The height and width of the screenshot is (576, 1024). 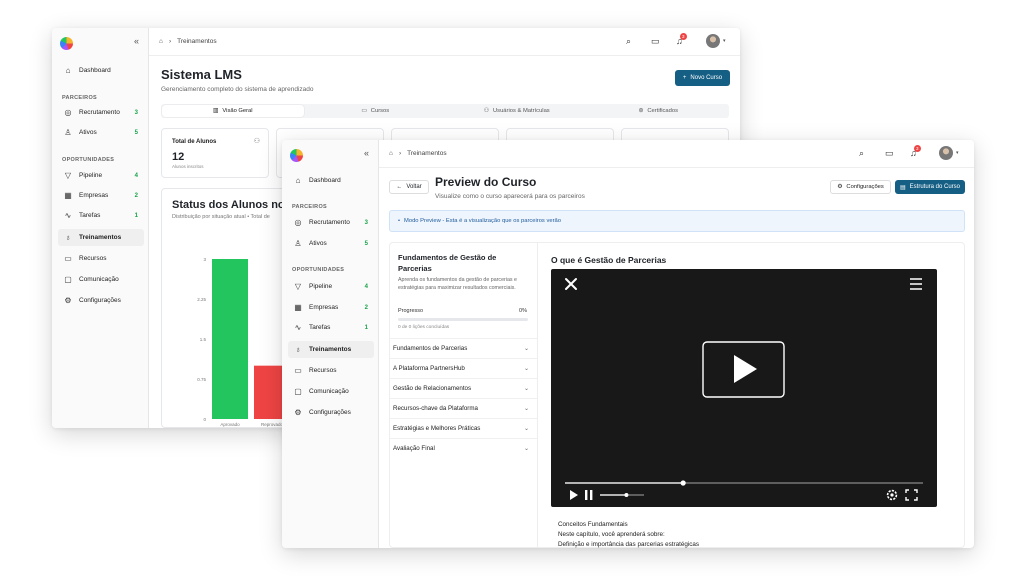 What do you see at coordinates (366, 327) in the screenshot?
I see `count-badge: 1` at bounding box center [366, 327].